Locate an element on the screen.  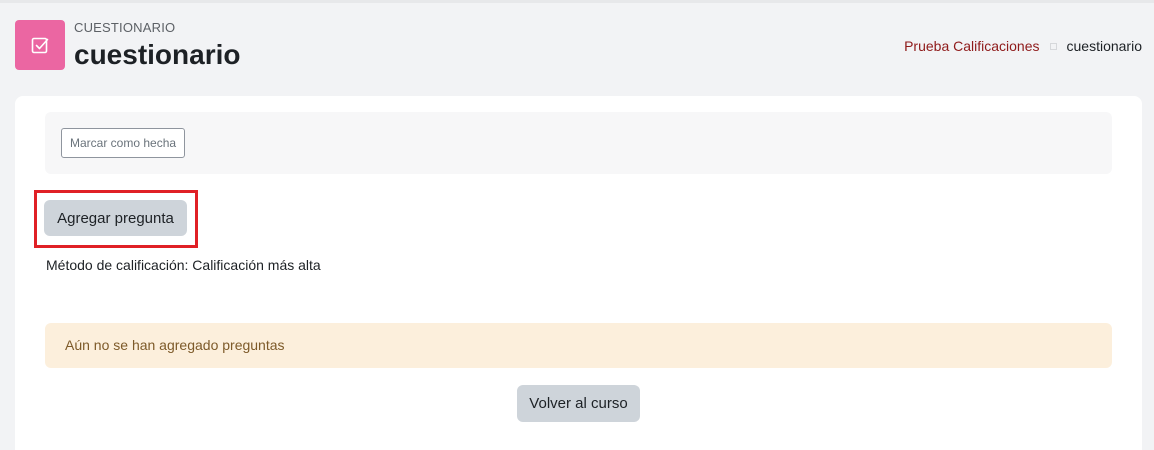
header-text: CUESTIONARIO cuestionario is located at coordinates (157, 46).